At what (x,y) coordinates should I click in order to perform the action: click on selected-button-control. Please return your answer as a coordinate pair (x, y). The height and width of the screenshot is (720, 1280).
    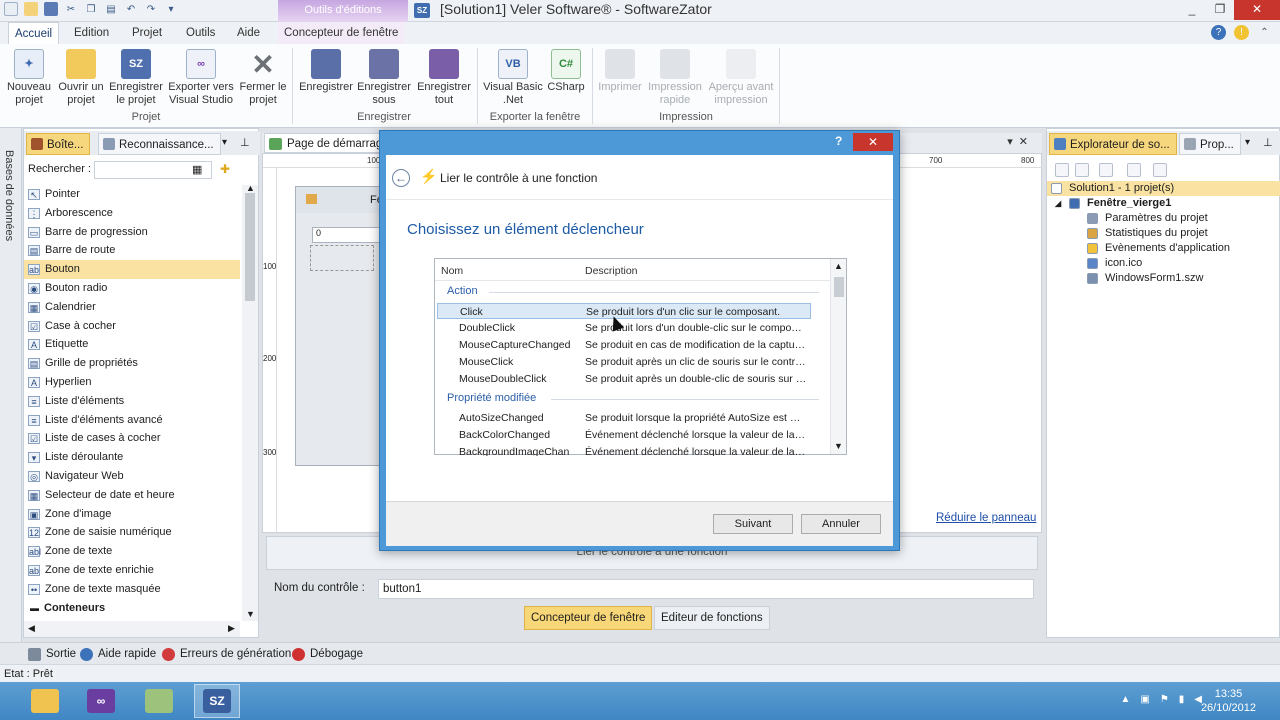
    Looking at the image, I should click on (342, 258).